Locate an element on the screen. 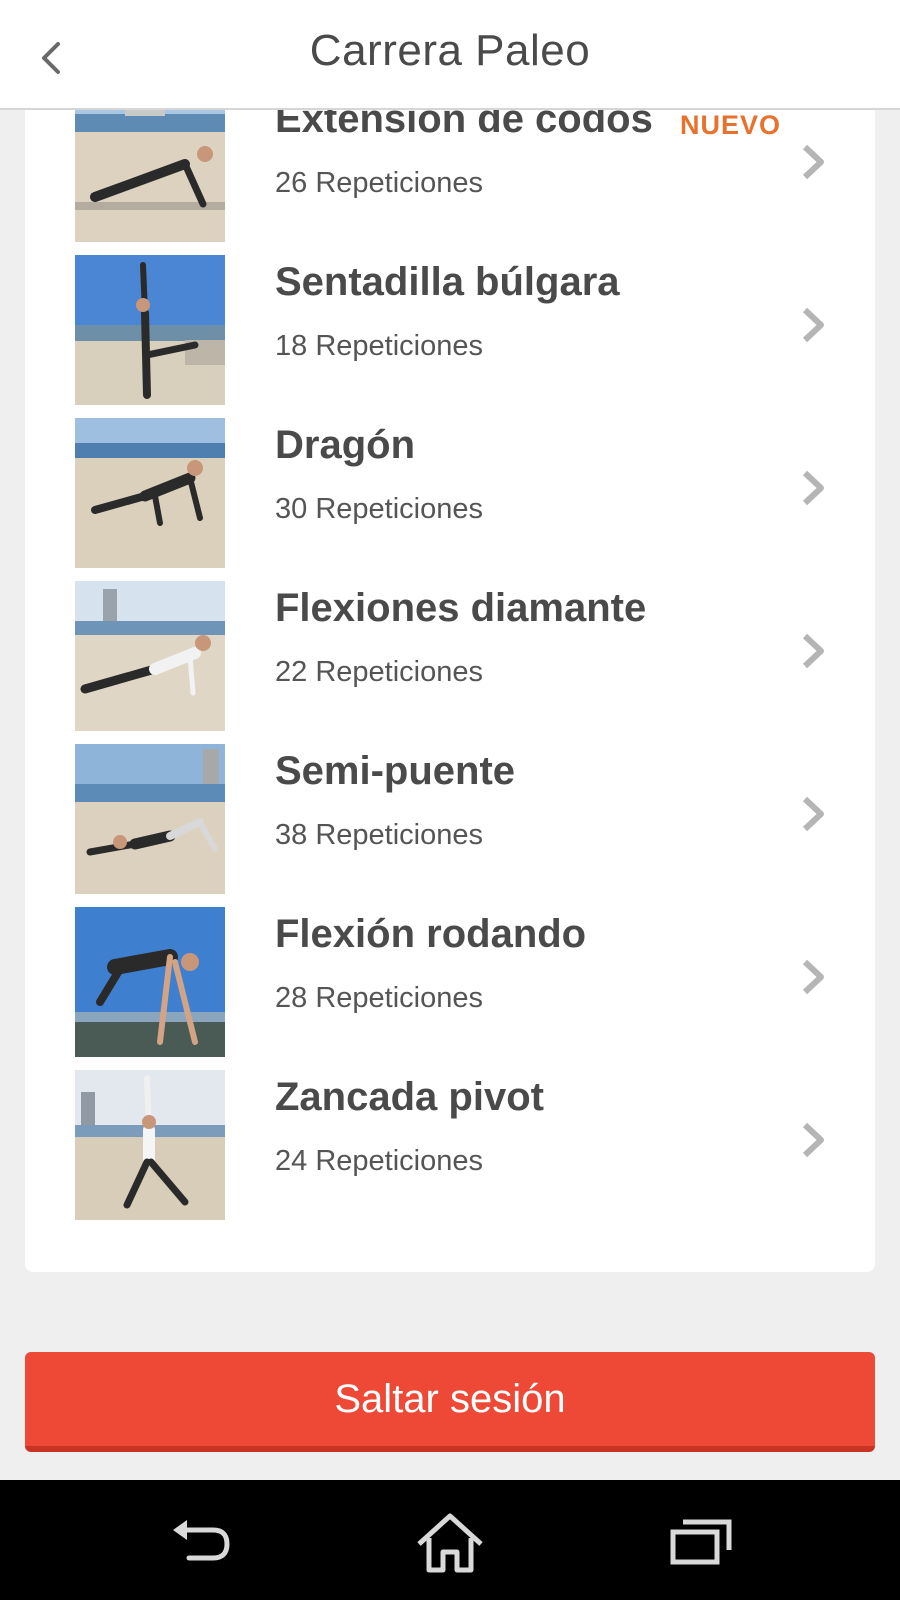  recent-apps-icon is located at coordinates (701, 1542).